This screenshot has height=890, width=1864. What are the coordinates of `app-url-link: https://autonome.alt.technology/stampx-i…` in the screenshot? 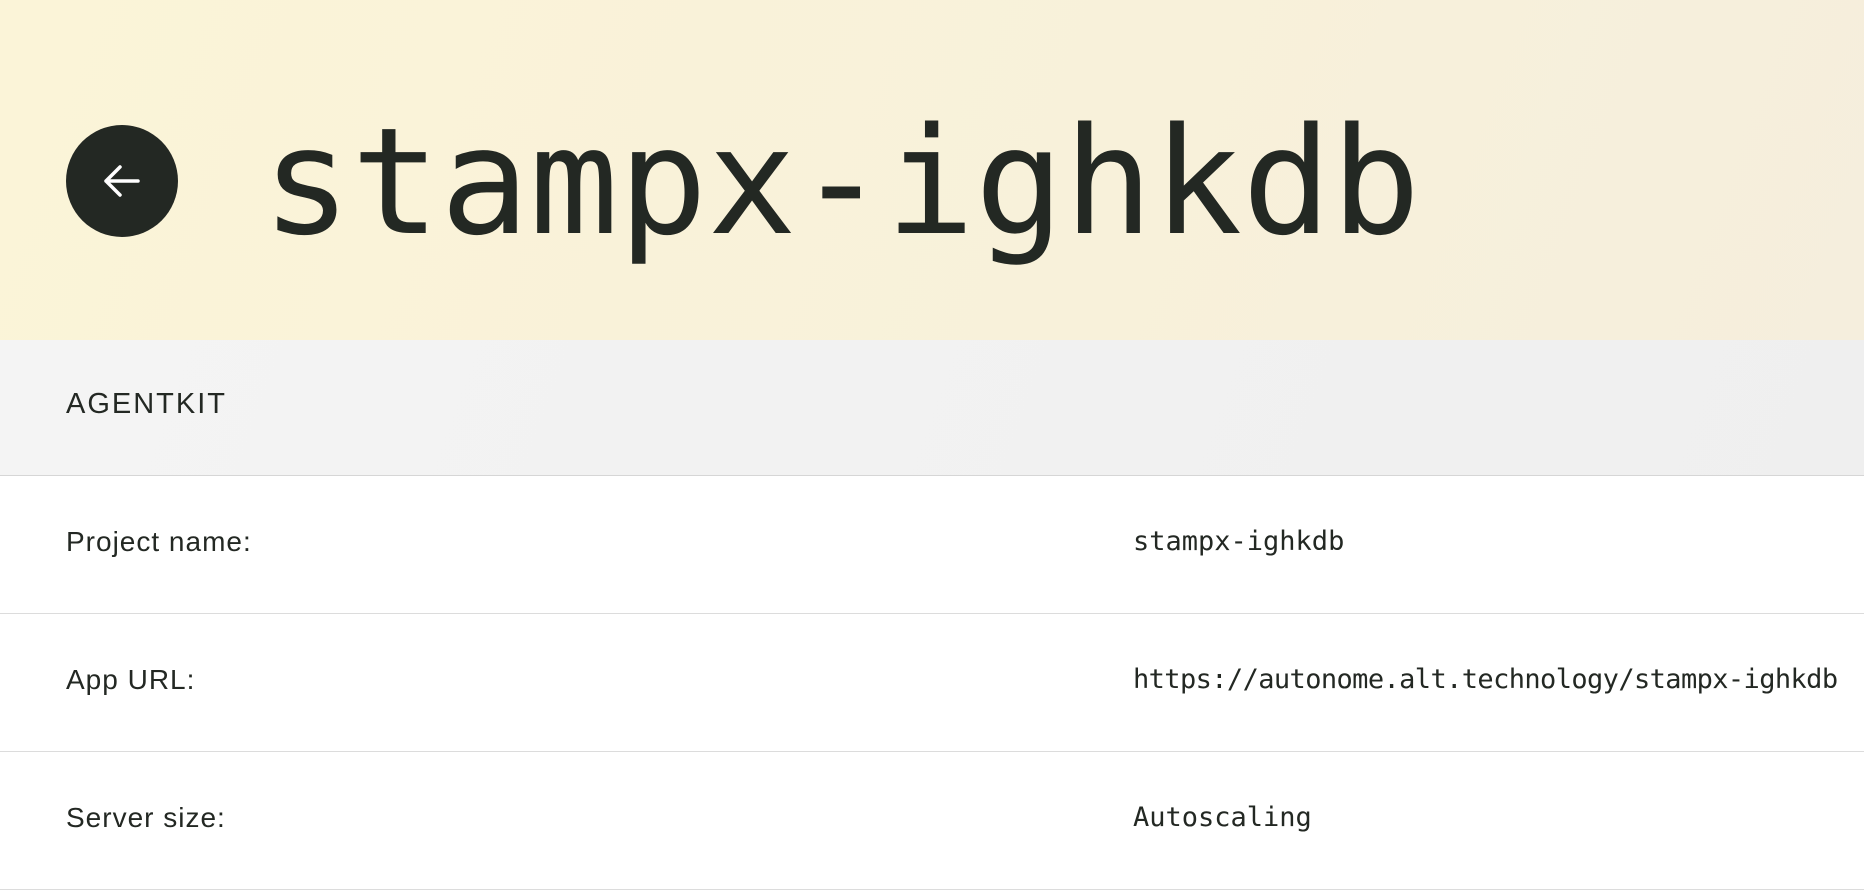 It's located at (1485, 679).